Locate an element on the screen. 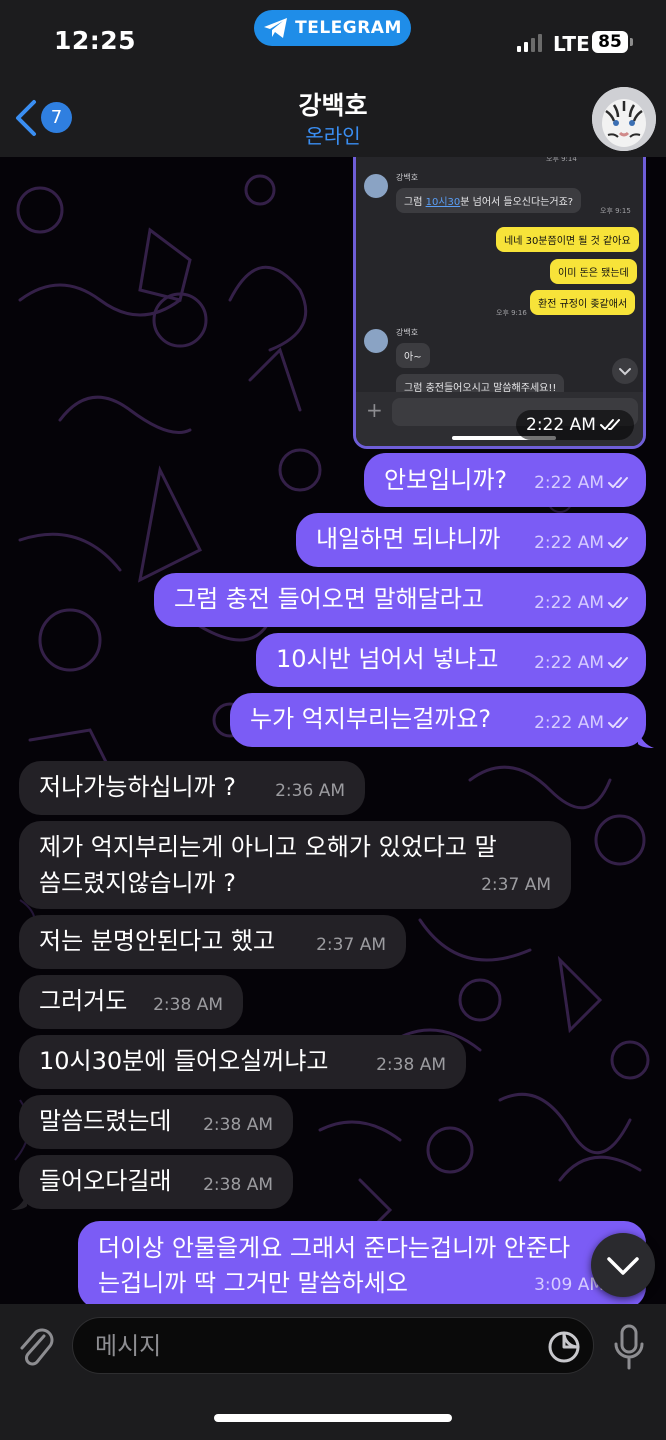  message-text: 그럼 충전 들어오면 말해달라고 is located at coordinates (329, 599).